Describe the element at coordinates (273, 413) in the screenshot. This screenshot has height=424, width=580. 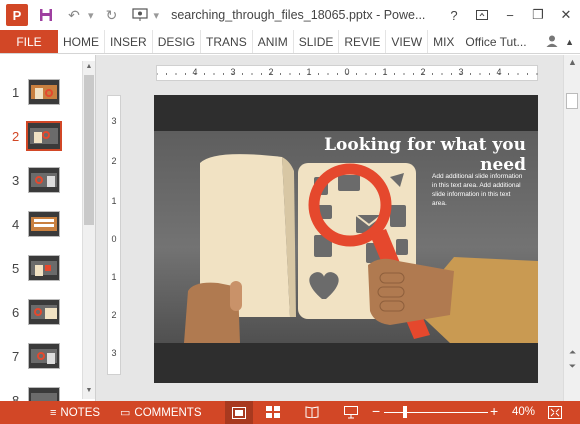
I see `slide-sorter-icon` at that location.